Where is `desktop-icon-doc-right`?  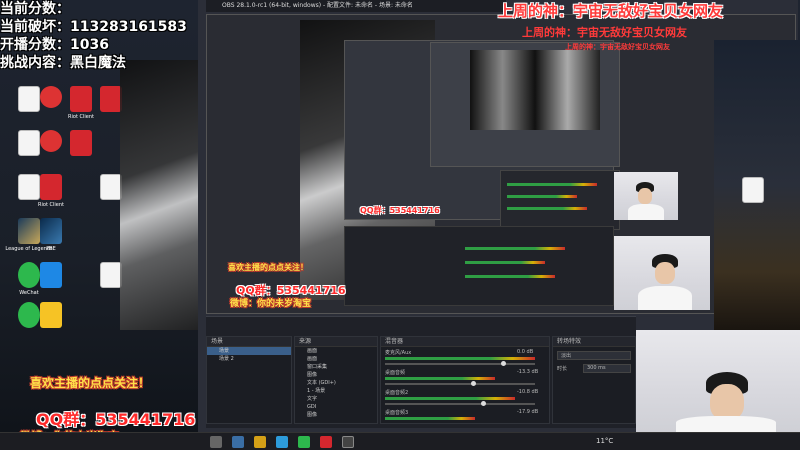 desktop-icon-doc-right is located at coordinates (753, 199).